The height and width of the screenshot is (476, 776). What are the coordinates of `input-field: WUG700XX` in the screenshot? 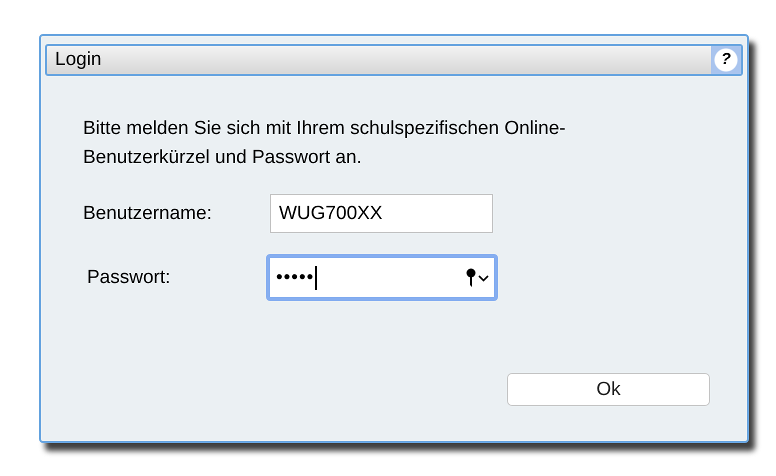 It's located at (381, 213).